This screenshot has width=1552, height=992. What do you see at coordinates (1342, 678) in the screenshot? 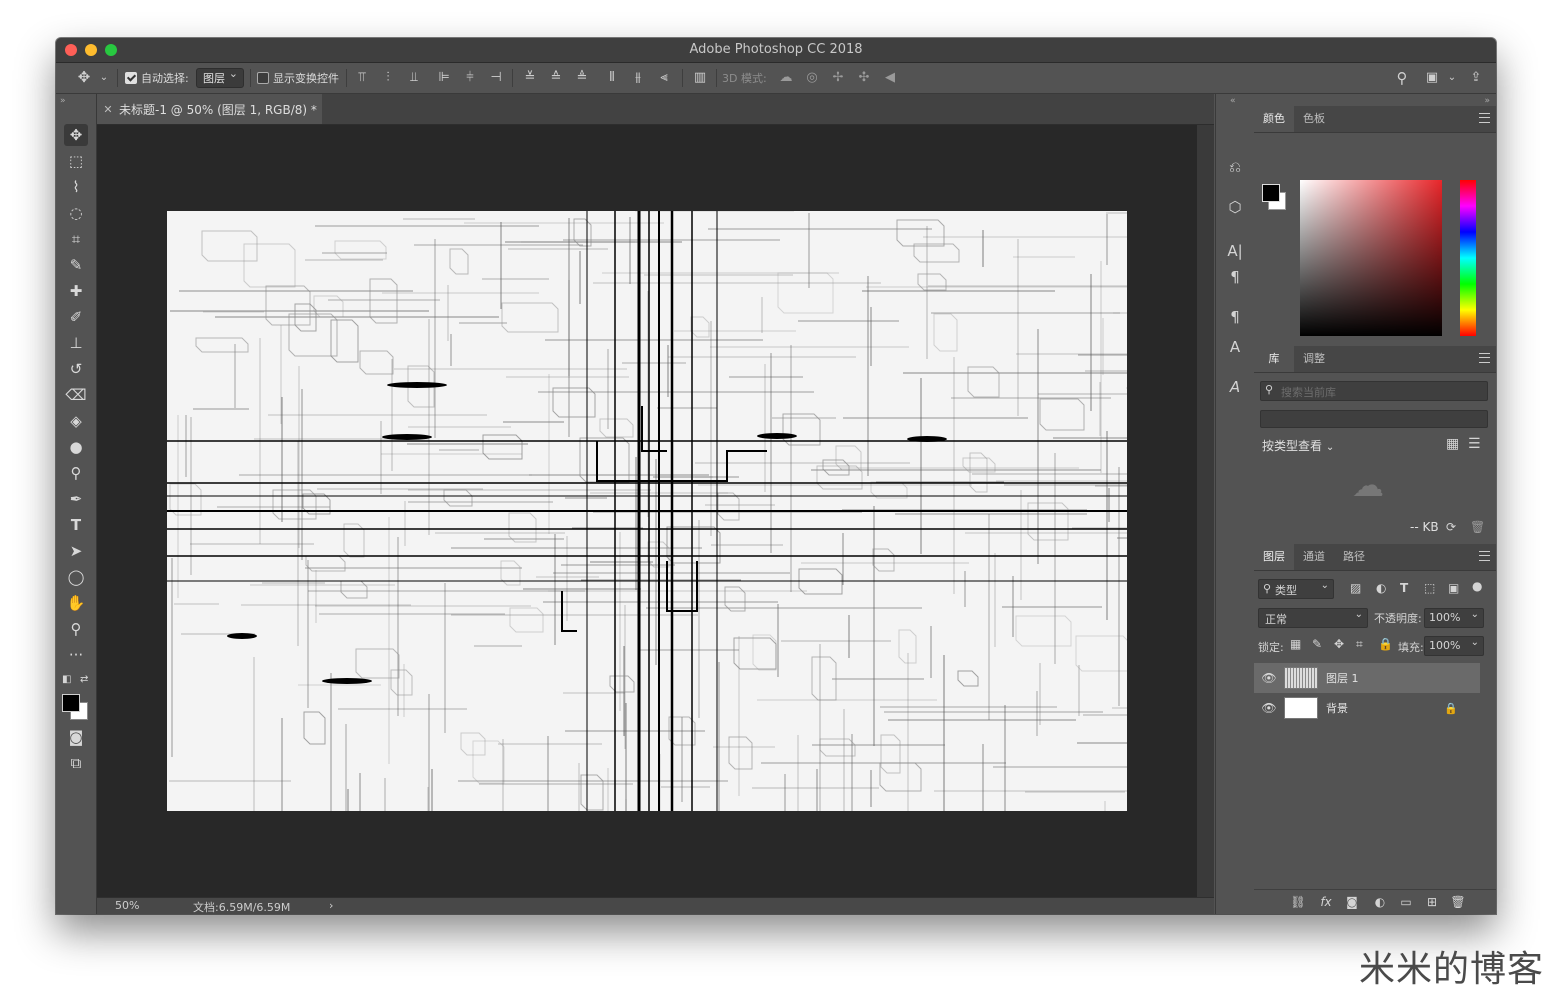
I see `layer-name: 图层 1` at bounding box center [1342, 678].